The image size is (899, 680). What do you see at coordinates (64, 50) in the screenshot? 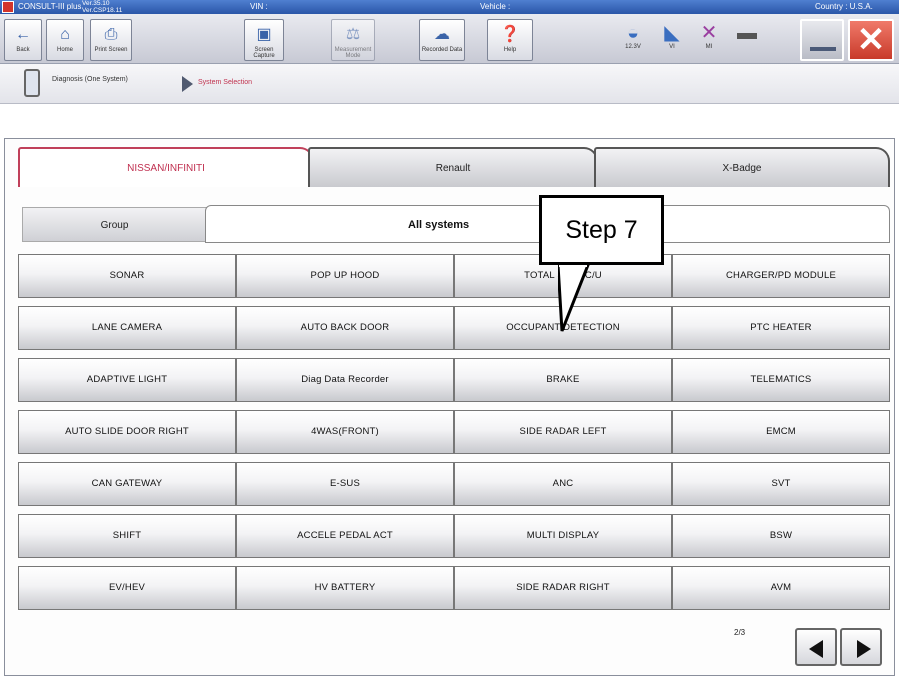
I see `home-button-label: Home` at bounding box center [64, 50].